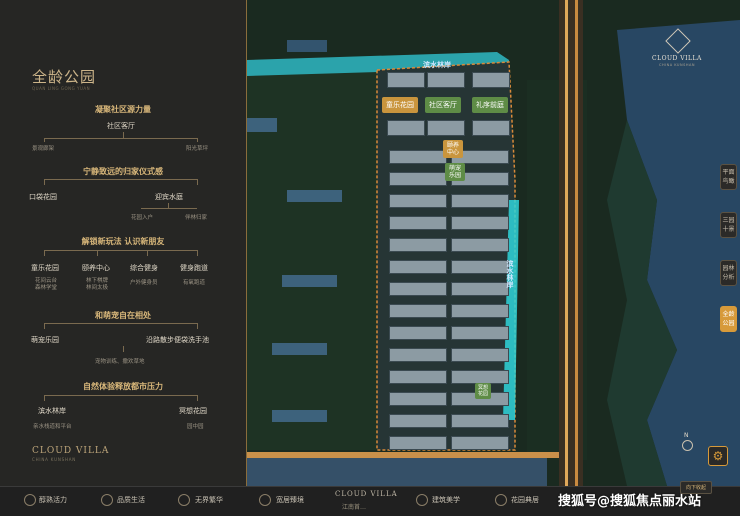 The image size is (740, 516). Describe the element at coordinates (96, 268) in the screenshot. I see `node-wellness-center: 颐养中心` at that location.